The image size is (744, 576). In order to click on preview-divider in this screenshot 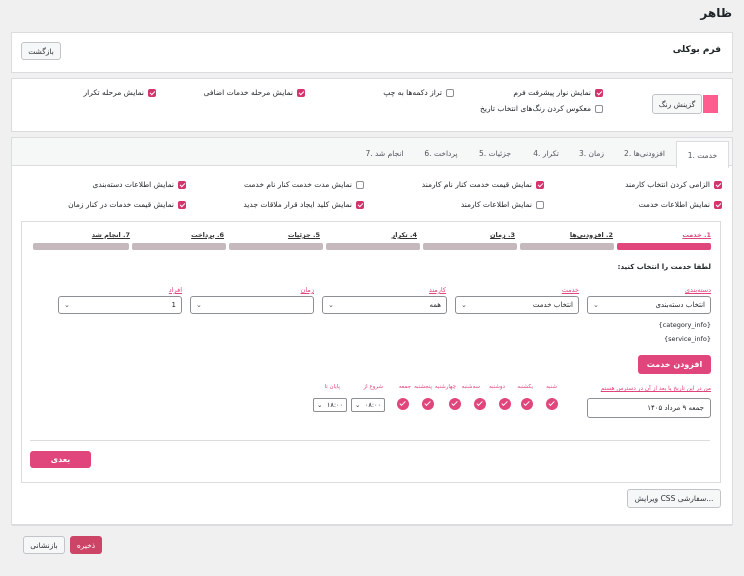, I will do `click(370, 440)`.